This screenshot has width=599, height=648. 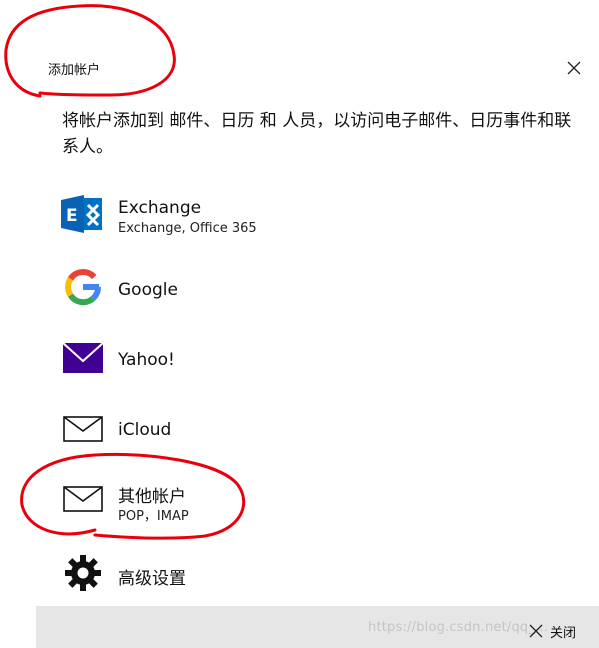 I want to click on account-option-other: 其他帐户 POP，IMAP, so click(x=300, y=506).